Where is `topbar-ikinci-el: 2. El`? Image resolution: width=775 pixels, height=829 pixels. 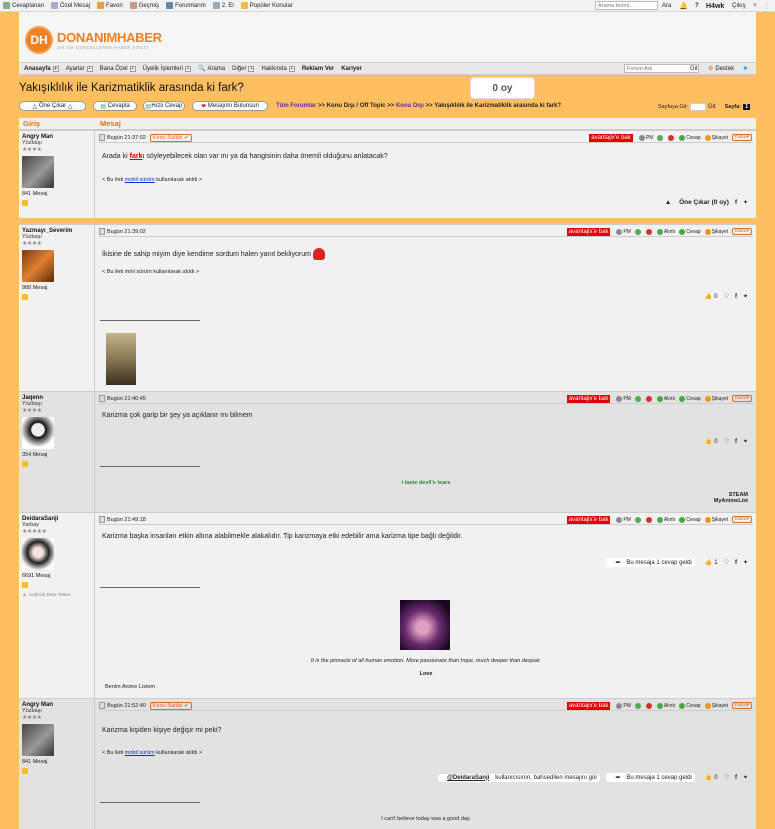 topbar-ikinci-el: 2. El is located at coordinates (223, 5).